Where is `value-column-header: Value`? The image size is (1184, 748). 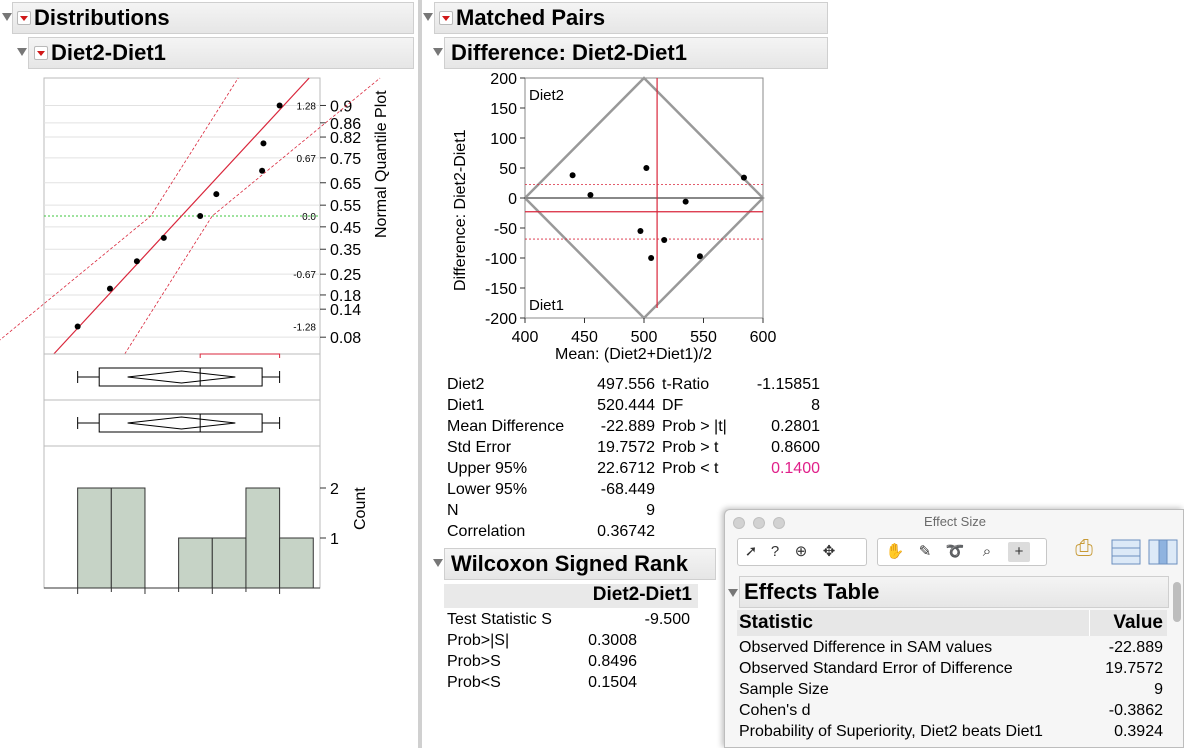 value-column-header: Value is located at coordinates (1138, 622).